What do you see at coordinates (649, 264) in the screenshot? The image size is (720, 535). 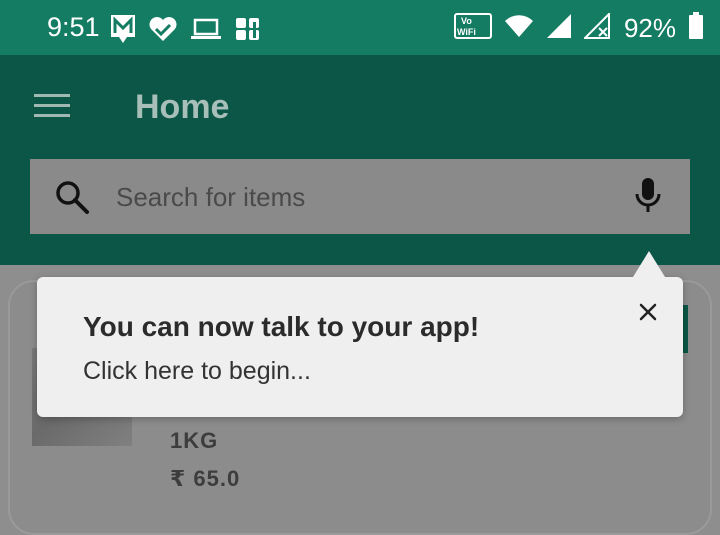 I see `tooltip-arrow` at bounding box center [649, 264].